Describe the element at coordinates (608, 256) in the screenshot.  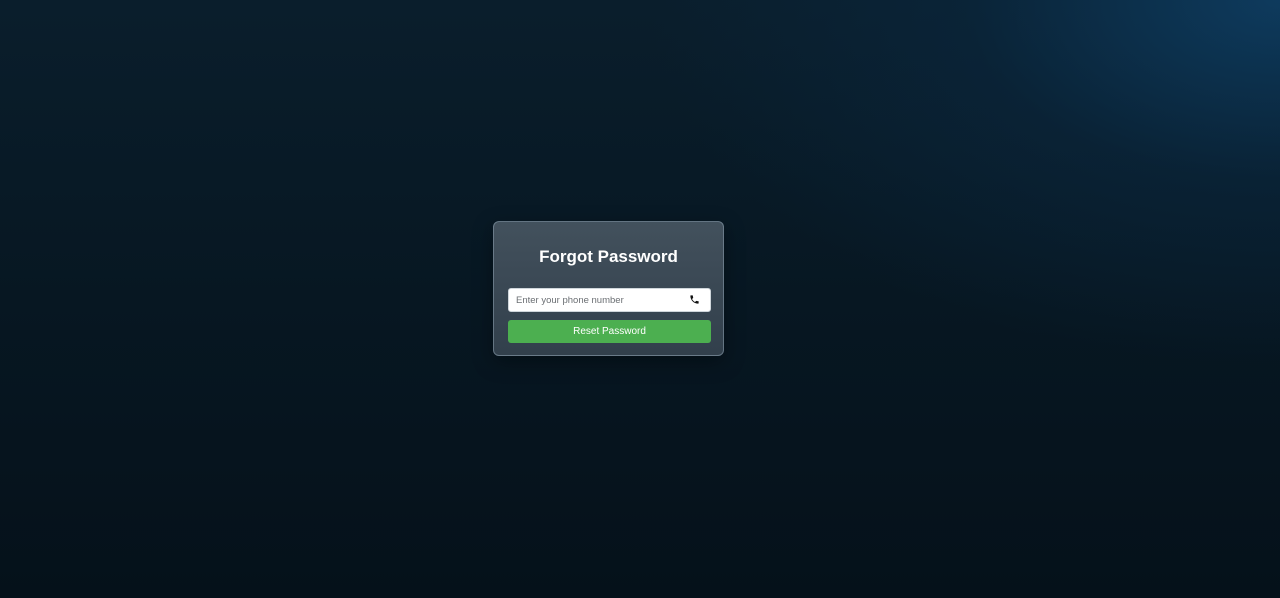
I see `page-title: Forgot Password` at that location.